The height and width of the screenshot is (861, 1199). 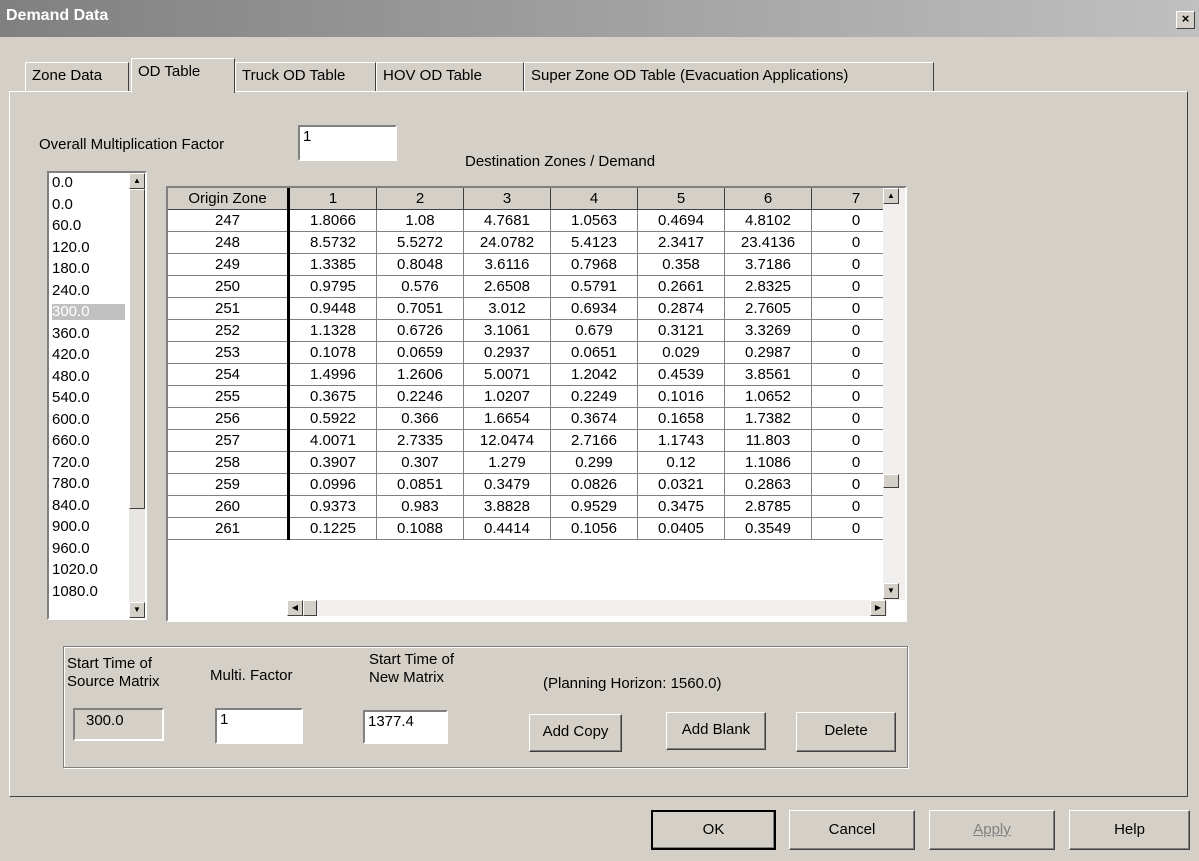 What do you see at coordinates (137, 181) in the screenshot?
I see `scroll-up-icon: ▲` at bounding box center [137, 181].